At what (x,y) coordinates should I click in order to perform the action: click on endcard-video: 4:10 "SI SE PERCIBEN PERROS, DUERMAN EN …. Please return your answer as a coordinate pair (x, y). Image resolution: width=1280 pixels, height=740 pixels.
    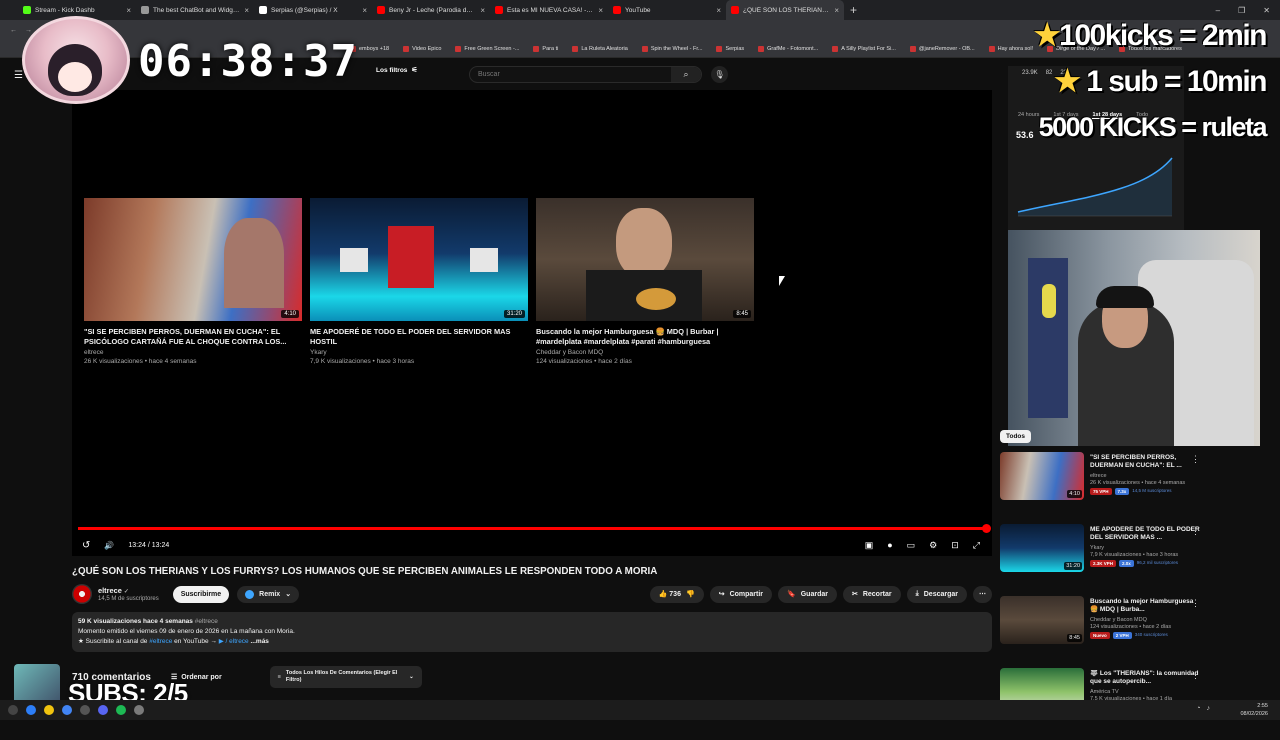
    Looking at the image, I should click on (193, 281).